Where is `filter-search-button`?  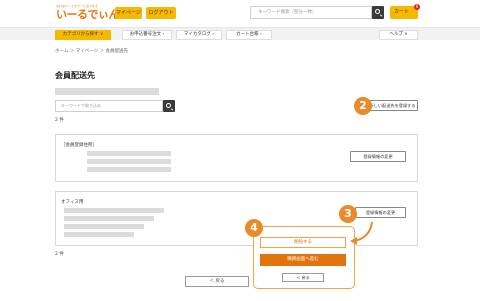 filter-search-button is located at coordinates (169, 106).